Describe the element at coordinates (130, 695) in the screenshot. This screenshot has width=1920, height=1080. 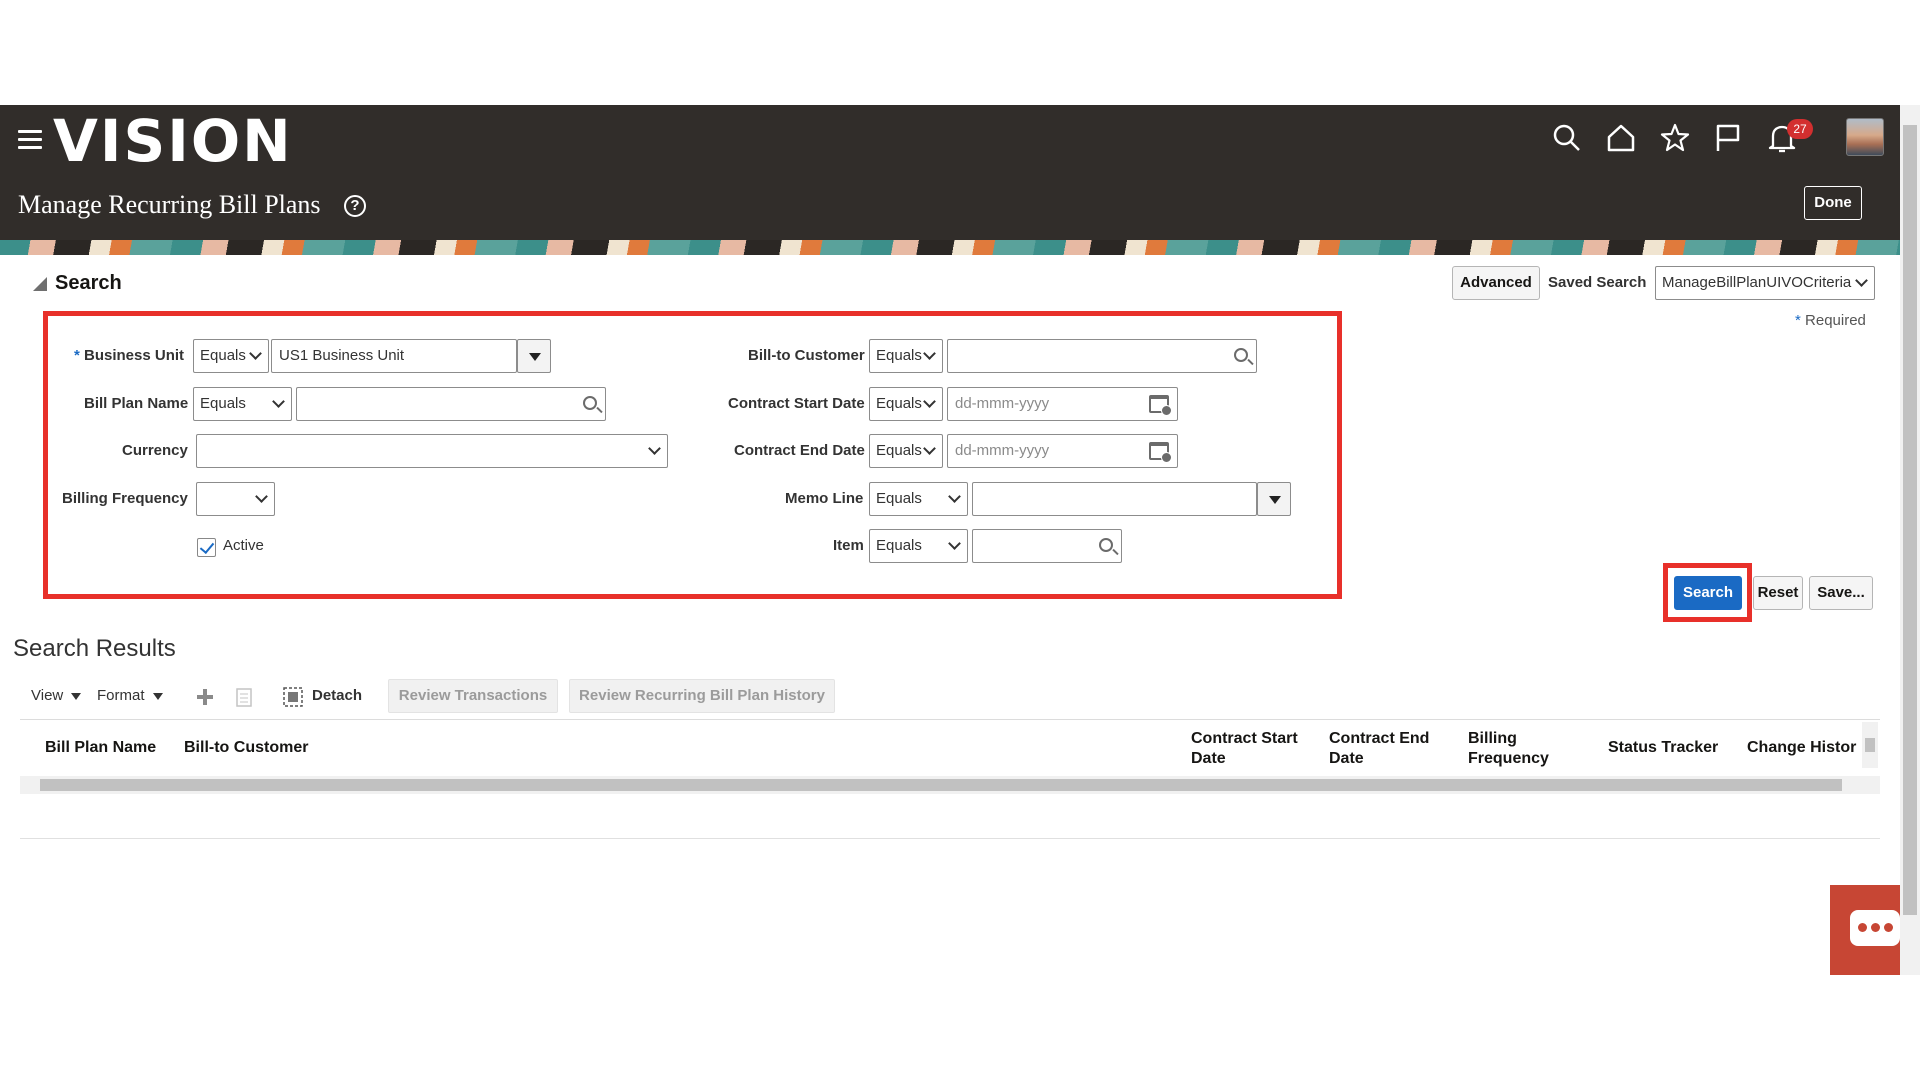
I see `format-menu: Format` at that location.